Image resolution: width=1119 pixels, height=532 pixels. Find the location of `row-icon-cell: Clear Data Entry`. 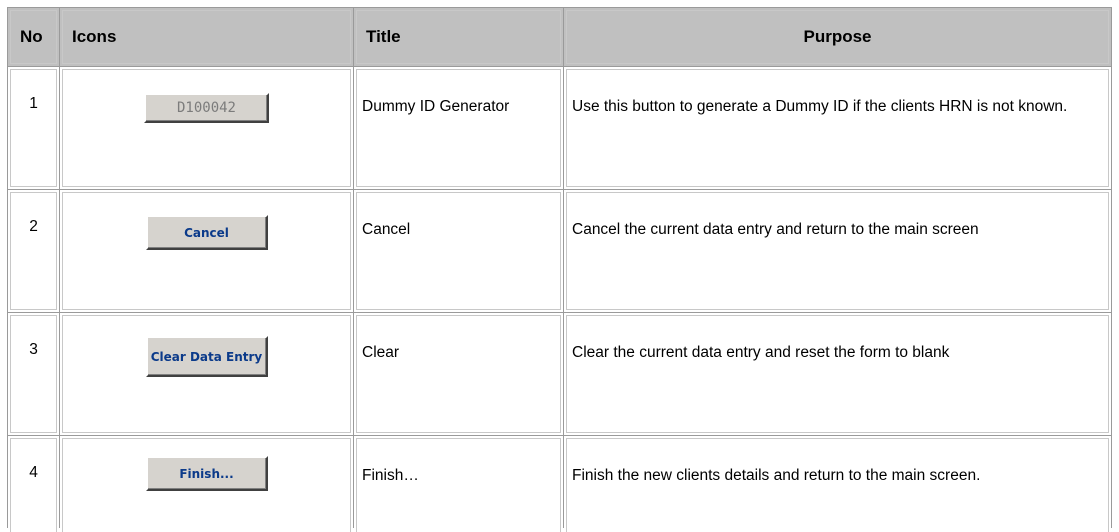

row-icon-cell: Clear Data Entry is located at coordinates (206, 373).